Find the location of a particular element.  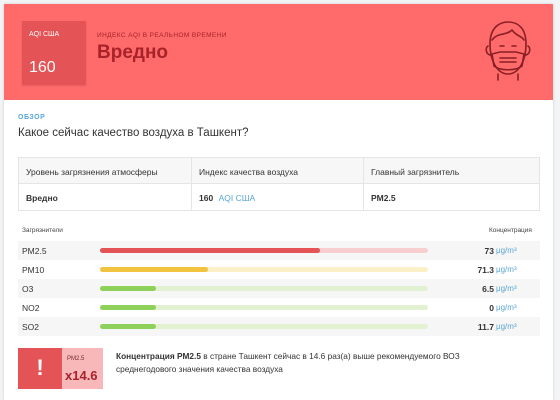

pollutant-name: NO2 is located at coordinates (31, 308).